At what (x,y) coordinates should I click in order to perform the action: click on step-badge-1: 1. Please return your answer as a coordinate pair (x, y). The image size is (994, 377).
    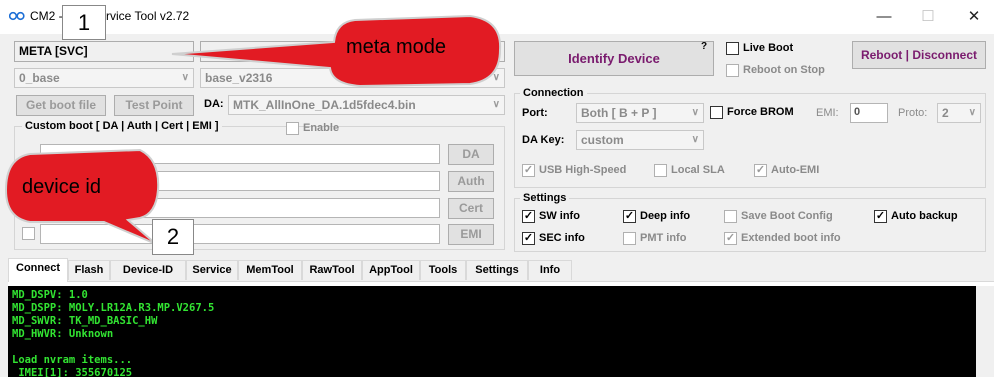
    Looking at the image, I should click on (84, 22).